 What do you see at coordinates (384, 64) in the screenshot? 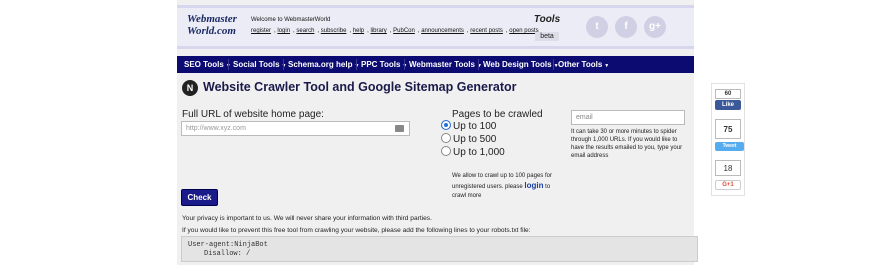
I see `nav-ppc-tools: PPC Tools▼` at bounding box center [384, 64].